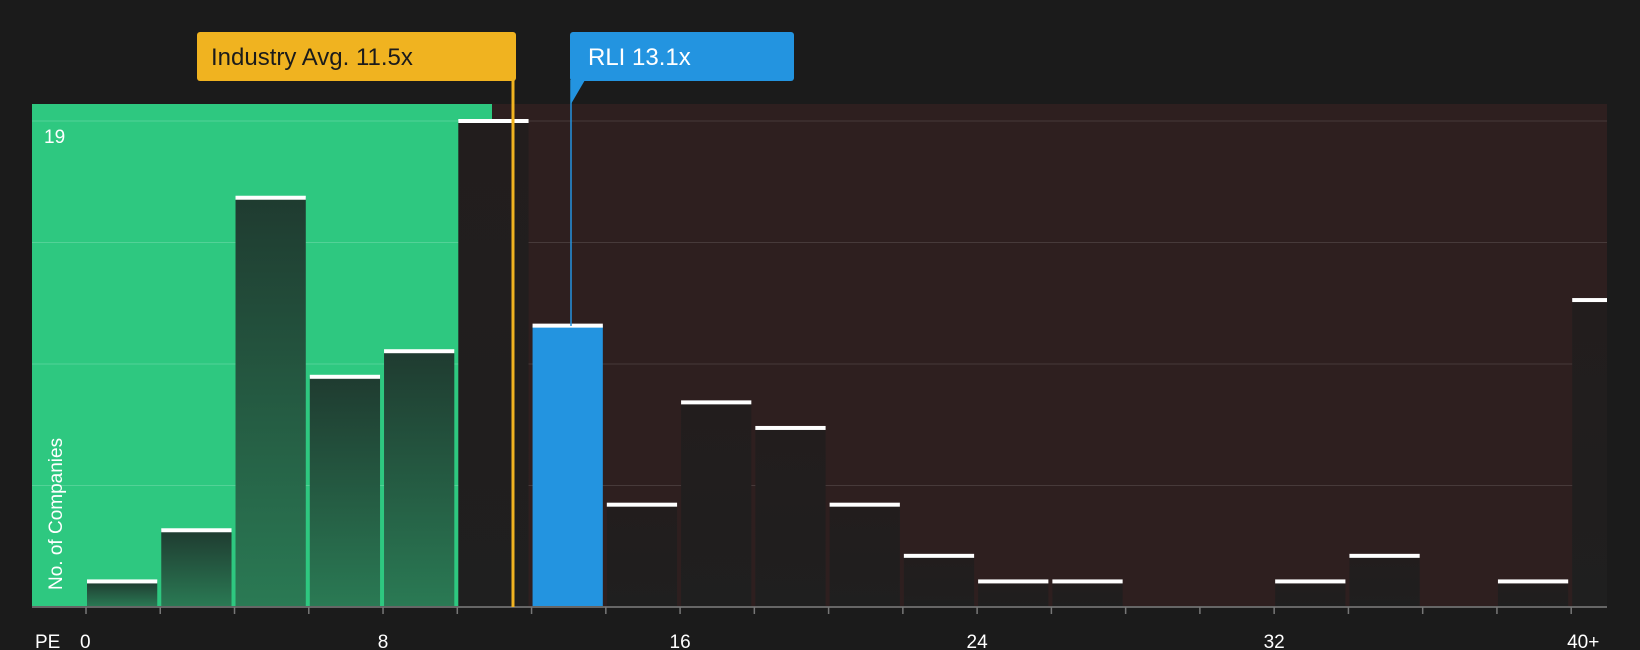 Image resolution: width=1640 pixels, height=650 pixels. I want to click on x-tick-label: 24, so click(978, 641).